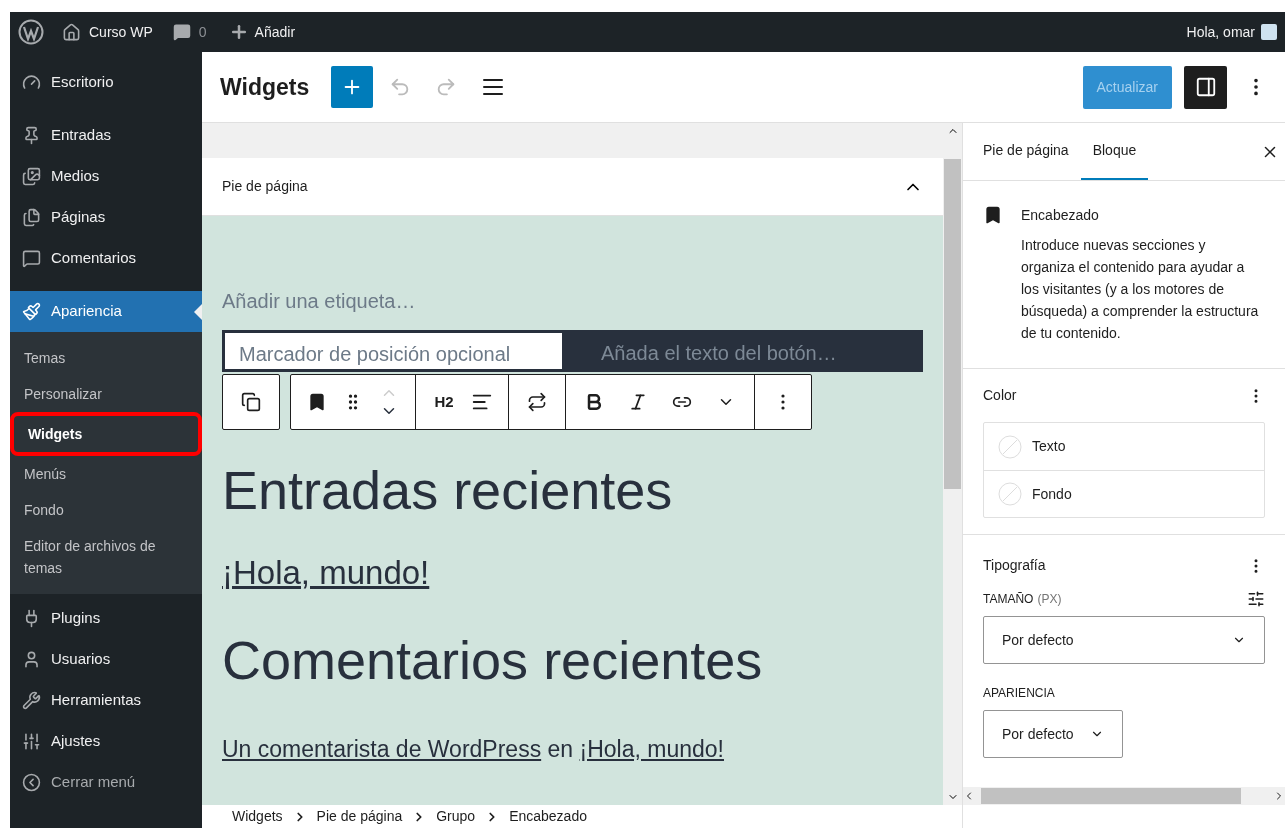  I want to click on submenu-item: Temas, so click(106, 358).